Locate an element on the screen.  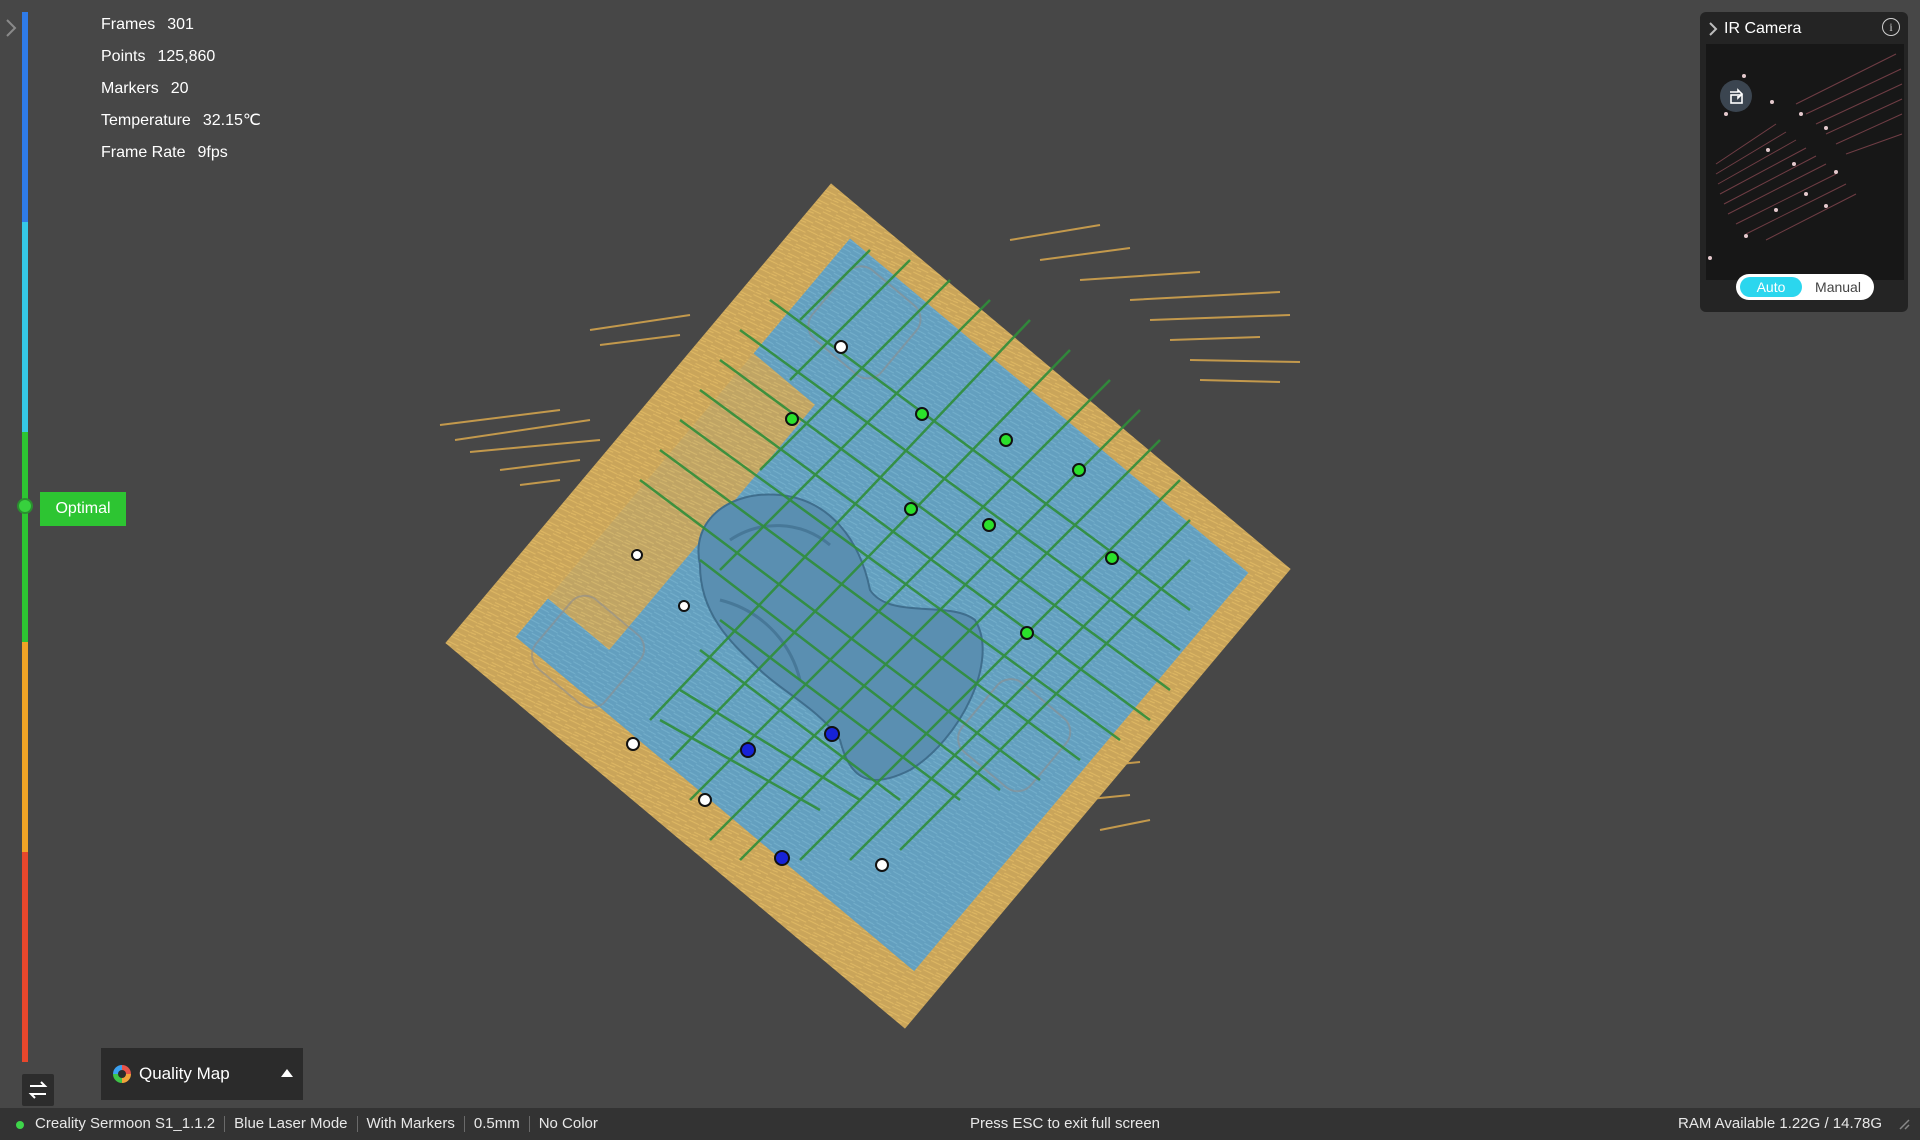
switch-camera-button is located at coordinates (1736, 96).